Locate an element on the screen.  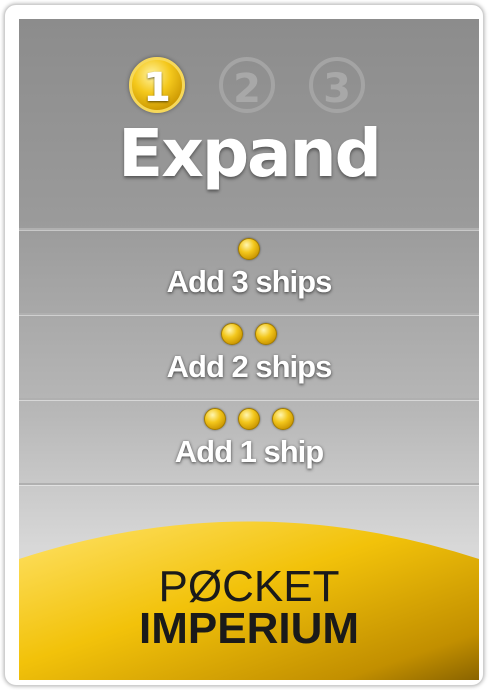
option-1-dots is located at coordinates (249, 251).